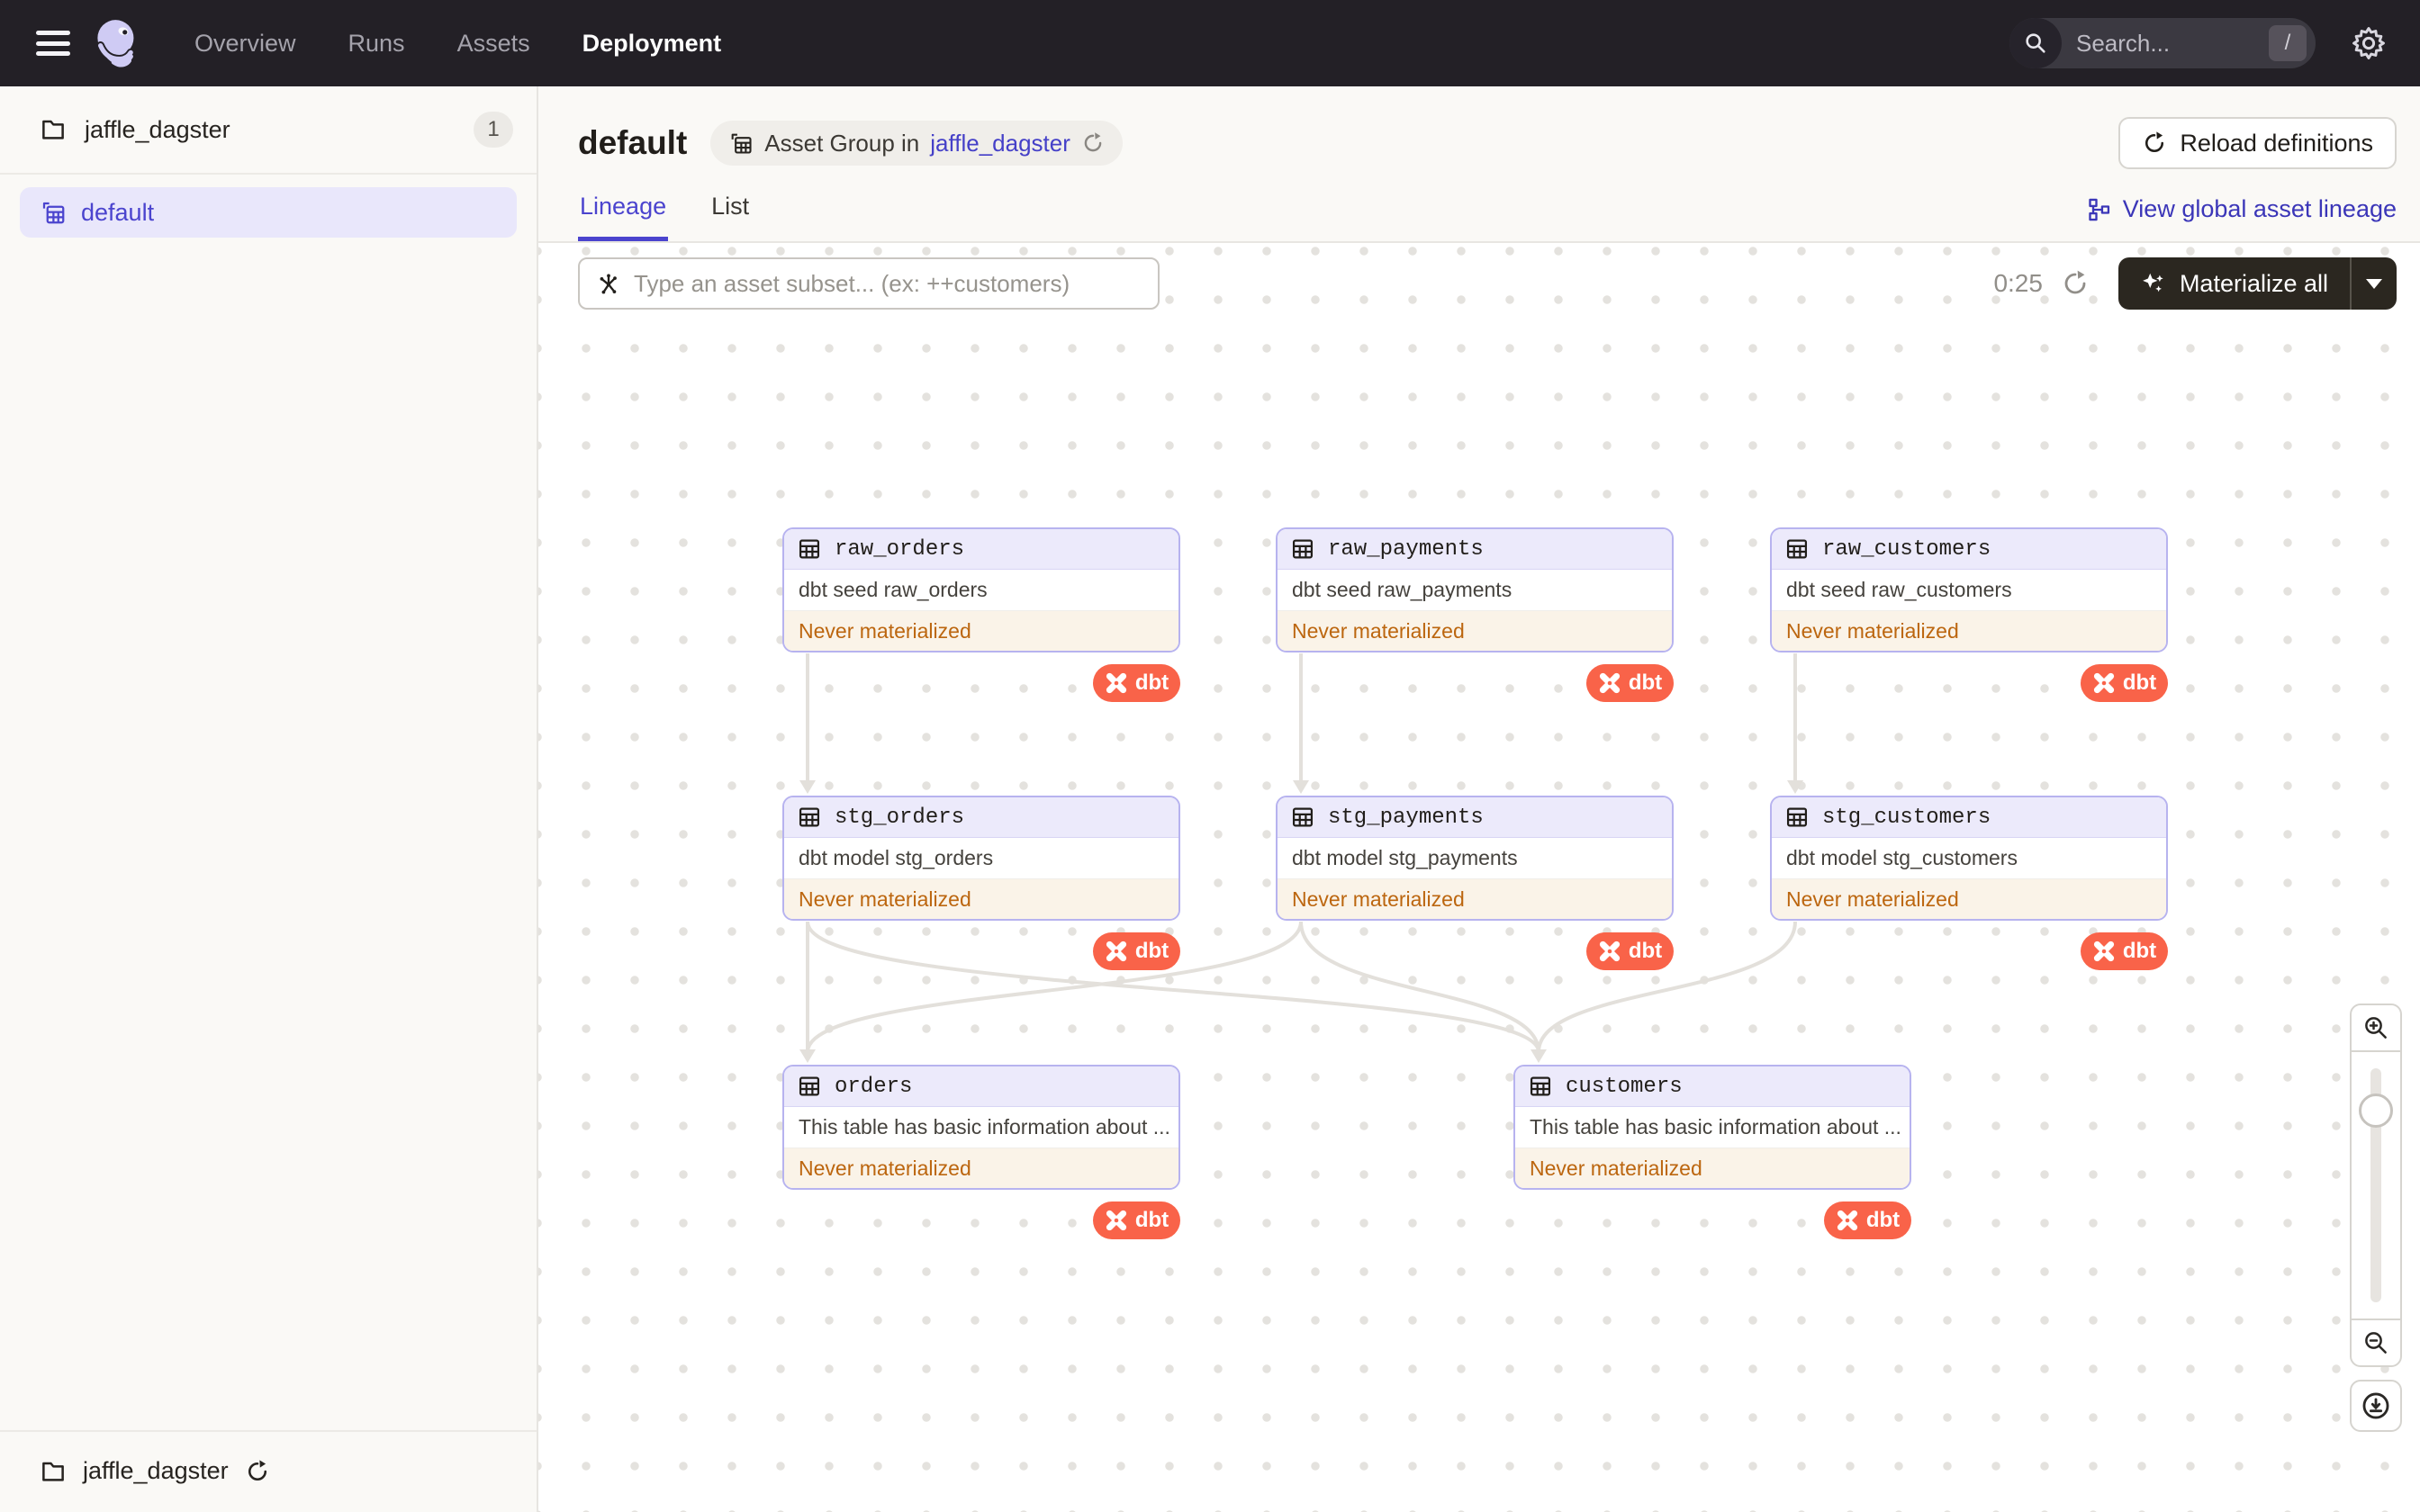 The height and width of the screenshot is (1512, 2420). What do you see at coordinates (493, 130) in the screenshot?
I see `workspace-count-badge: 1` at bounding box center [493, 130].